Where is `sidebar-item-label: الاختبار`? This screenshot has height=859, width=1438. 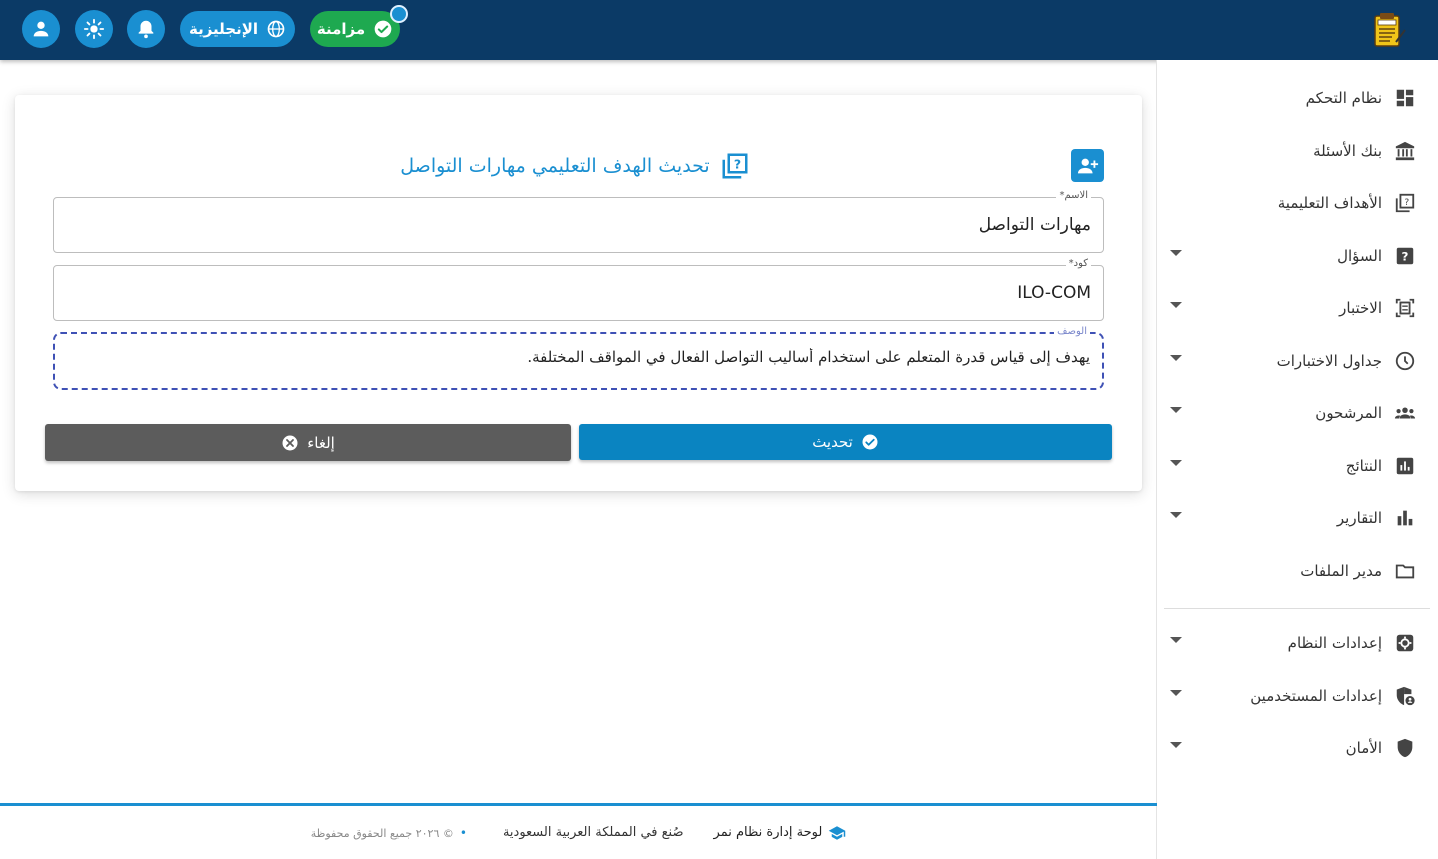
sidebar-item-label: الاختبار is located at coordinates (1360, 308).